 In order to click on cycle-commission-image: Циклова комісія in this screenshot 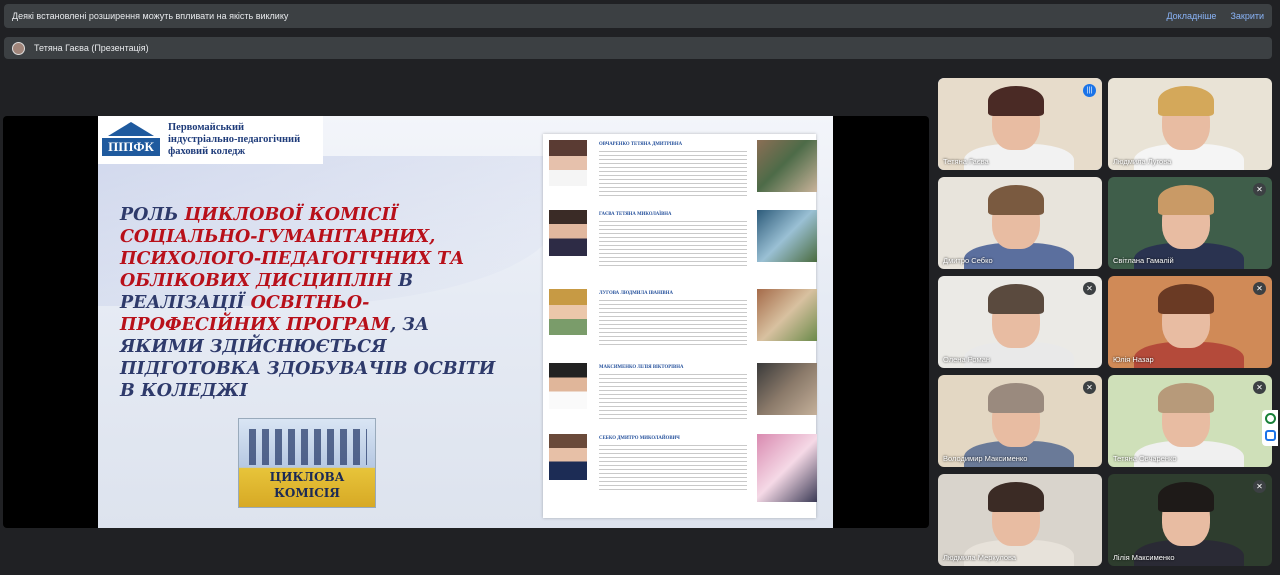, I will do `click(307, 463)`.